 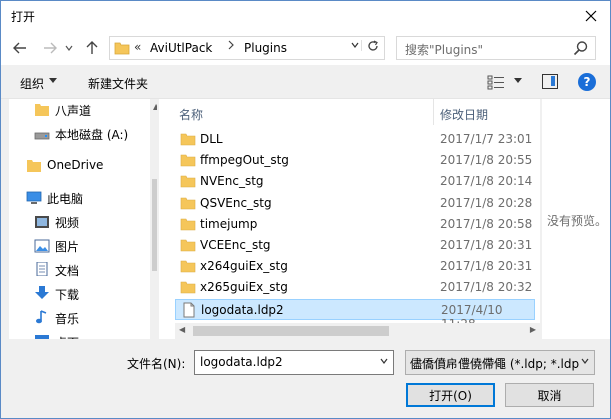 I want to click on file-list-hscrollbar: ◀ ▶, so click(x=357, y=331).